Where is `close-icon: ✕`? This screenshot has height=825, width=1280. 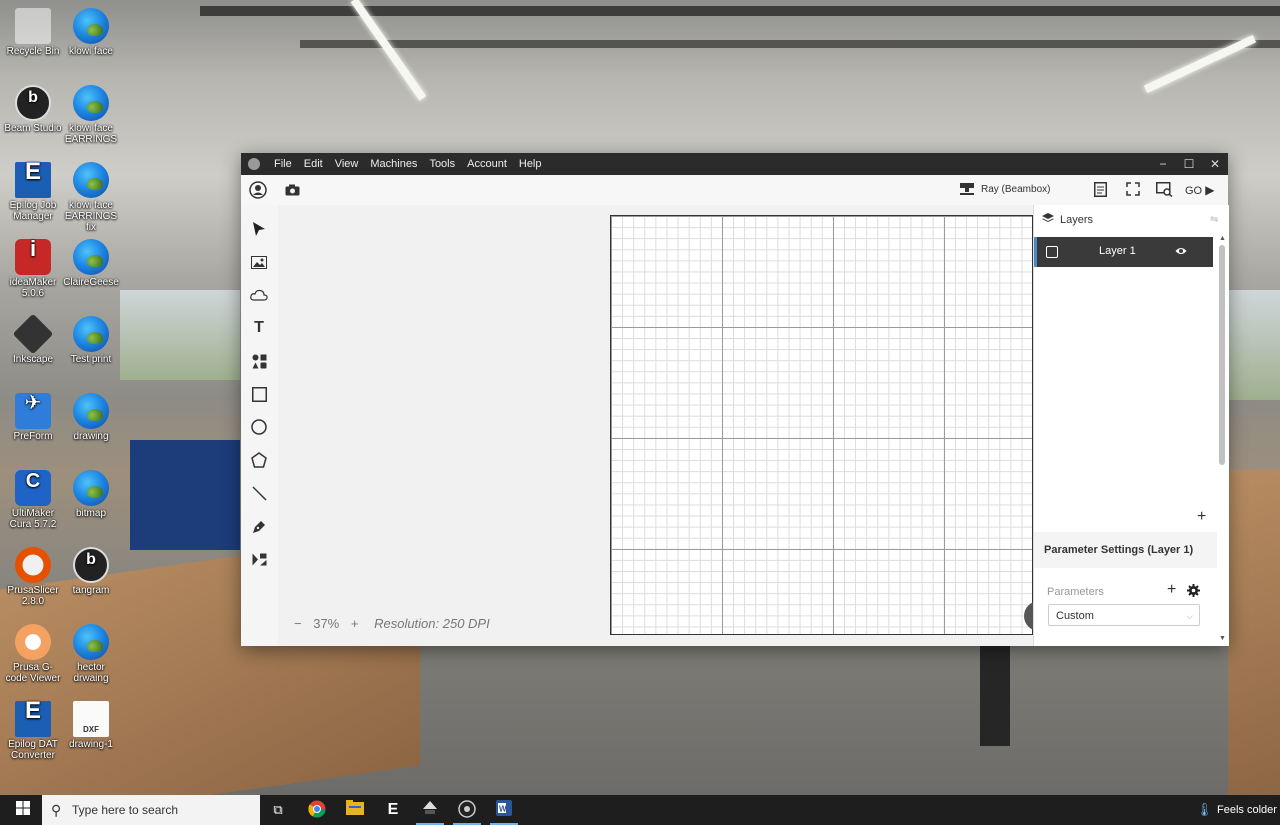
close-icon: ✕ is located at coordinates (1215, 164).